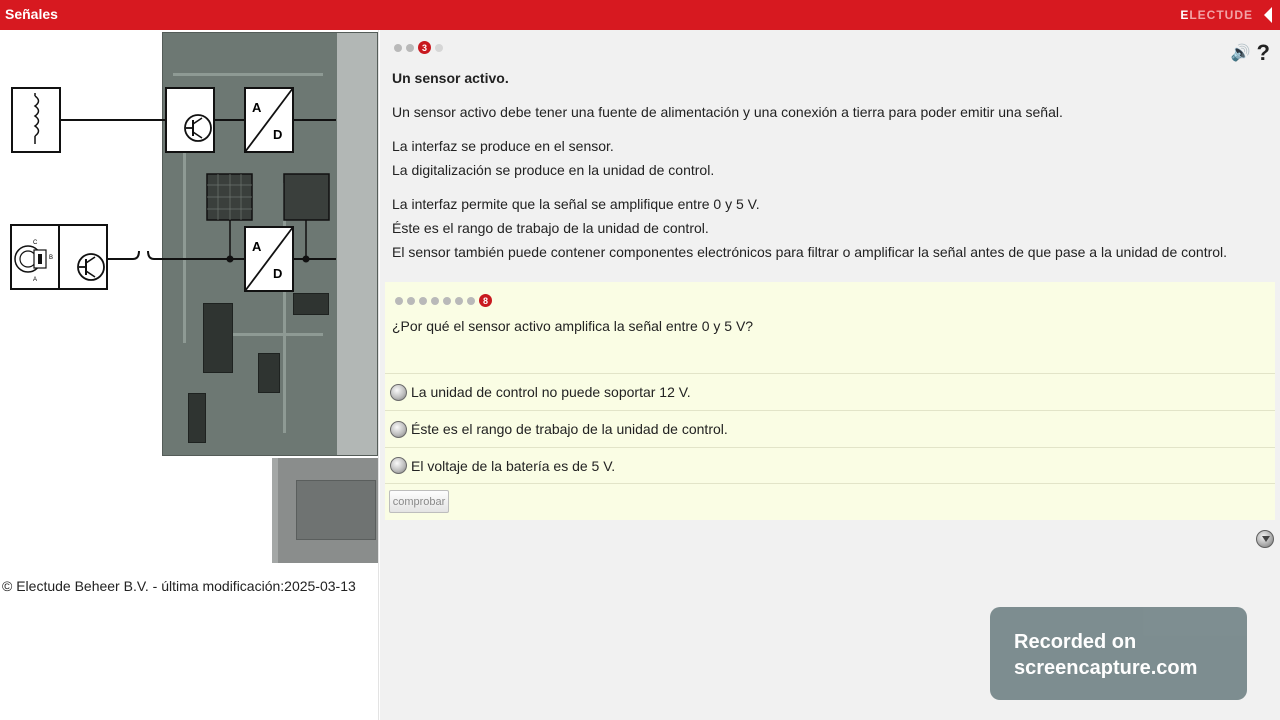 Image resolution: width=1280 pixels, height=720 pixels. I want to click on lesson-tools: 🔊 ?, so click(1250, 53).